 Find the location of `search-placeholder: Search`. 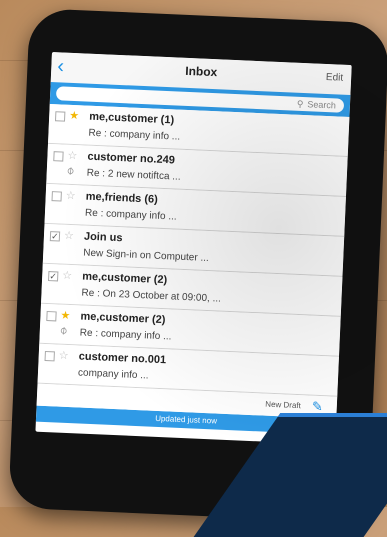

search-placeholder: Search is located at coordinates (322, 105).